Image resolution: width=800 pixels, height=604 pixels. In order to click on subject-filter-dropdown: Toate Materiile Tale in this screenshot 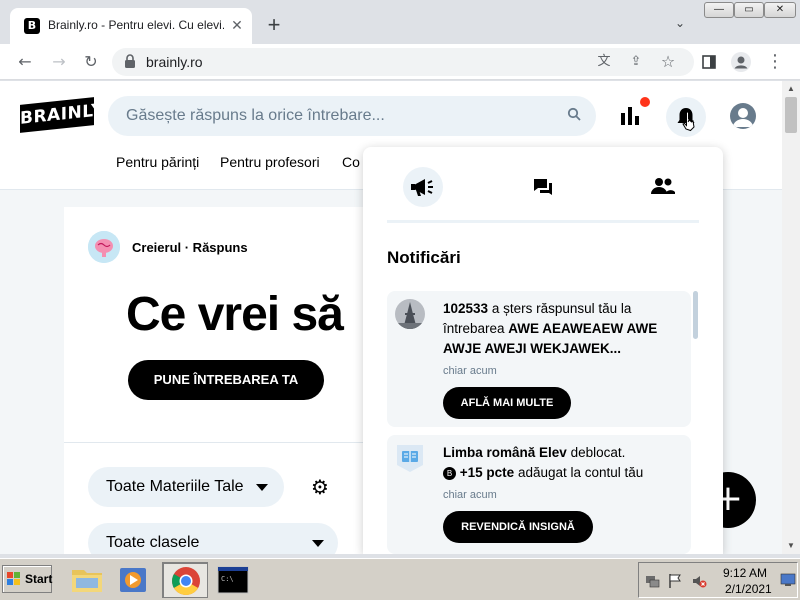, I will do `click(186, 487)`.